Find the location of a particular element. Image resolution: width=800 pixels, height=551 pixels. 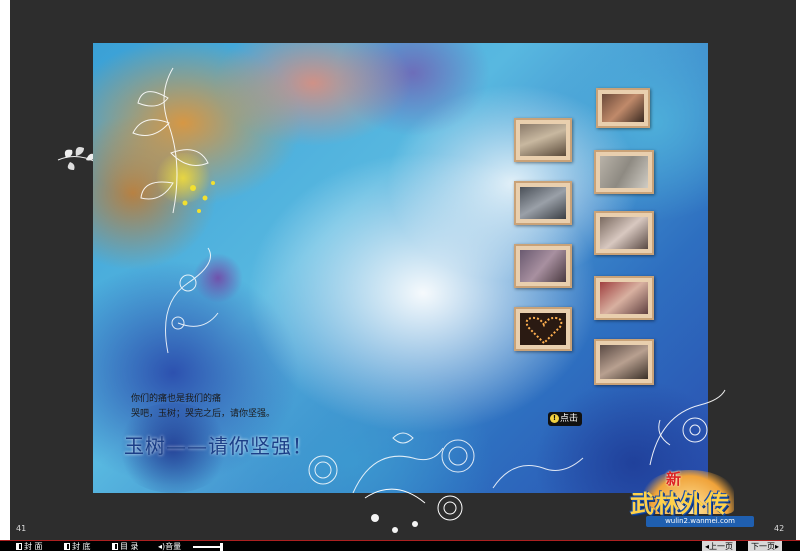

volume-slider is located at coordinates (208, 547).